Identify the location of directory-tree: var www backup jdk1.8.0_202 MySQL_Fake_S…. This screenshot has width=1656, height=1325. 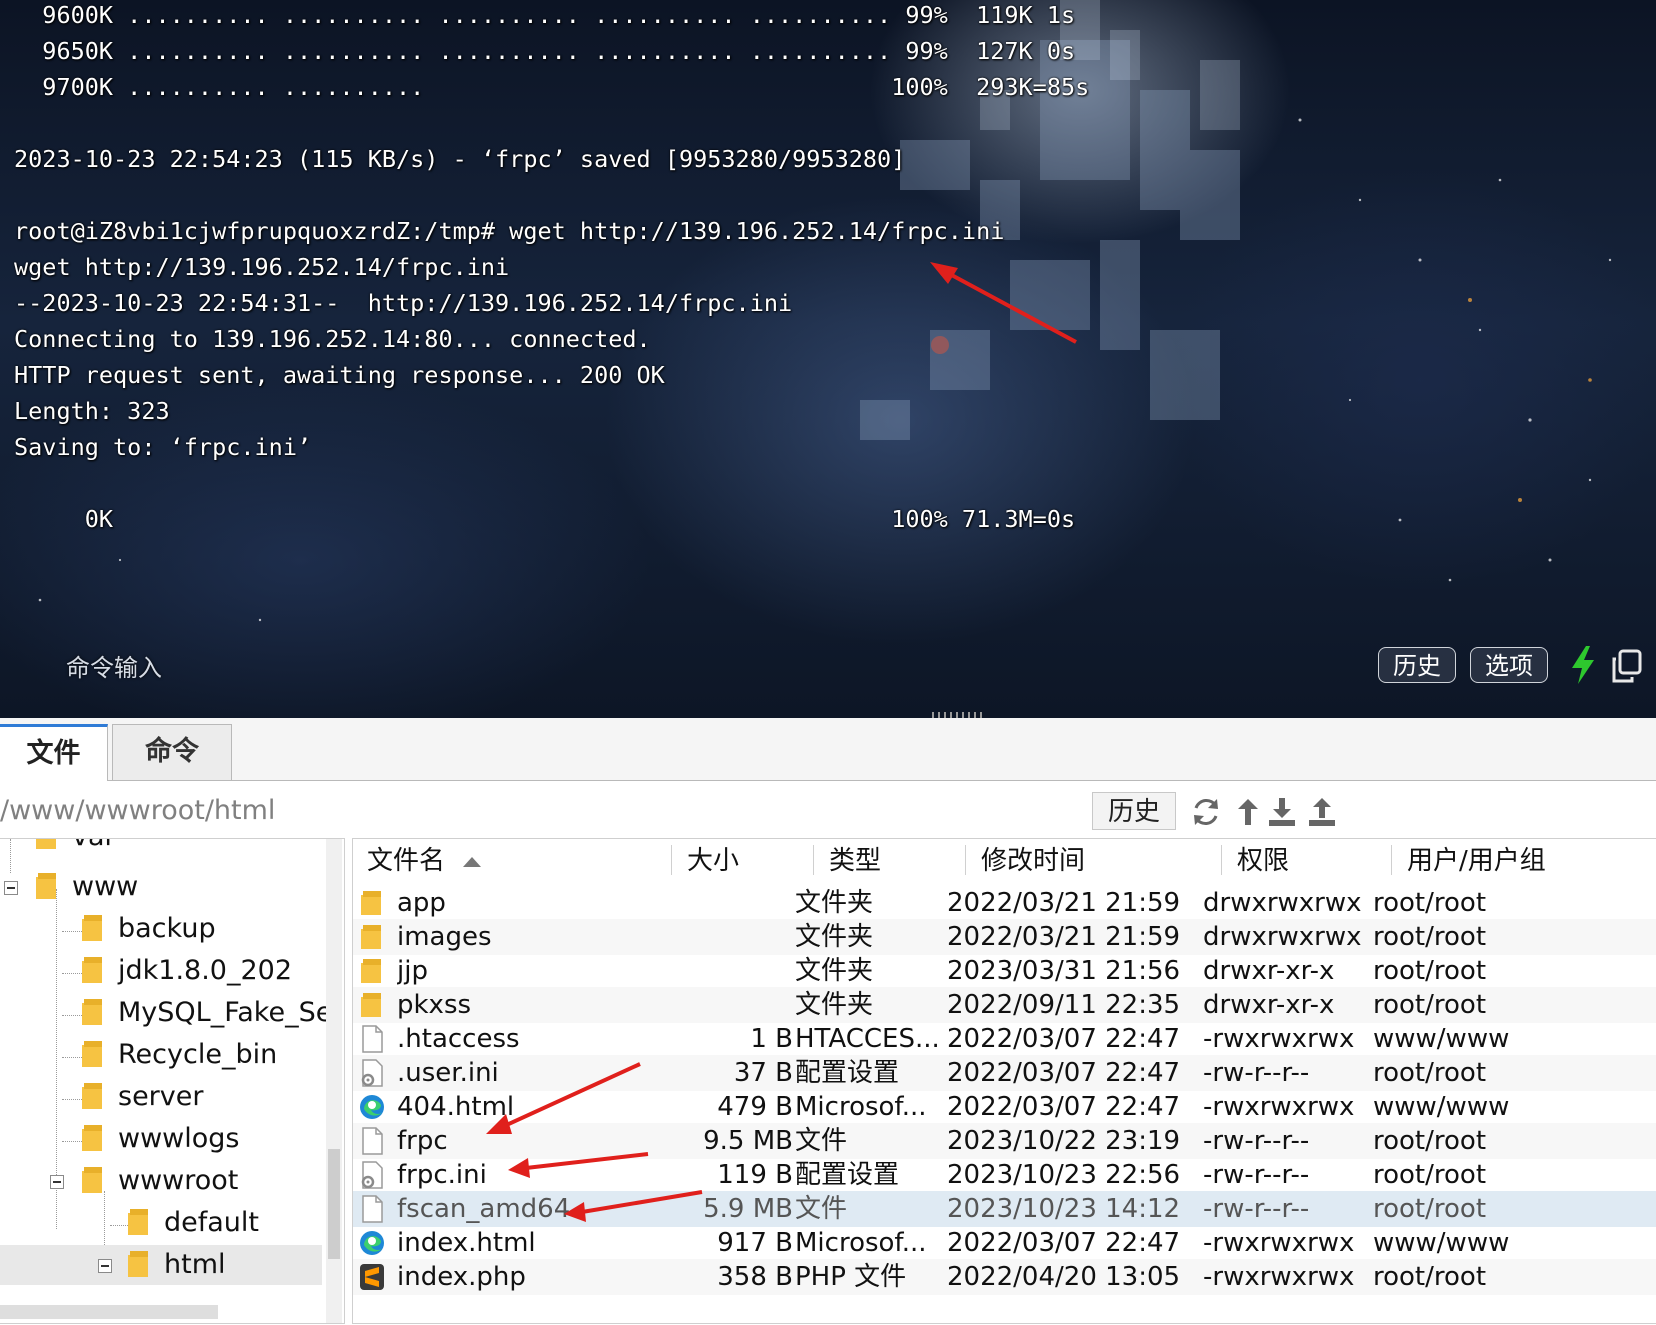
(172, 1081).